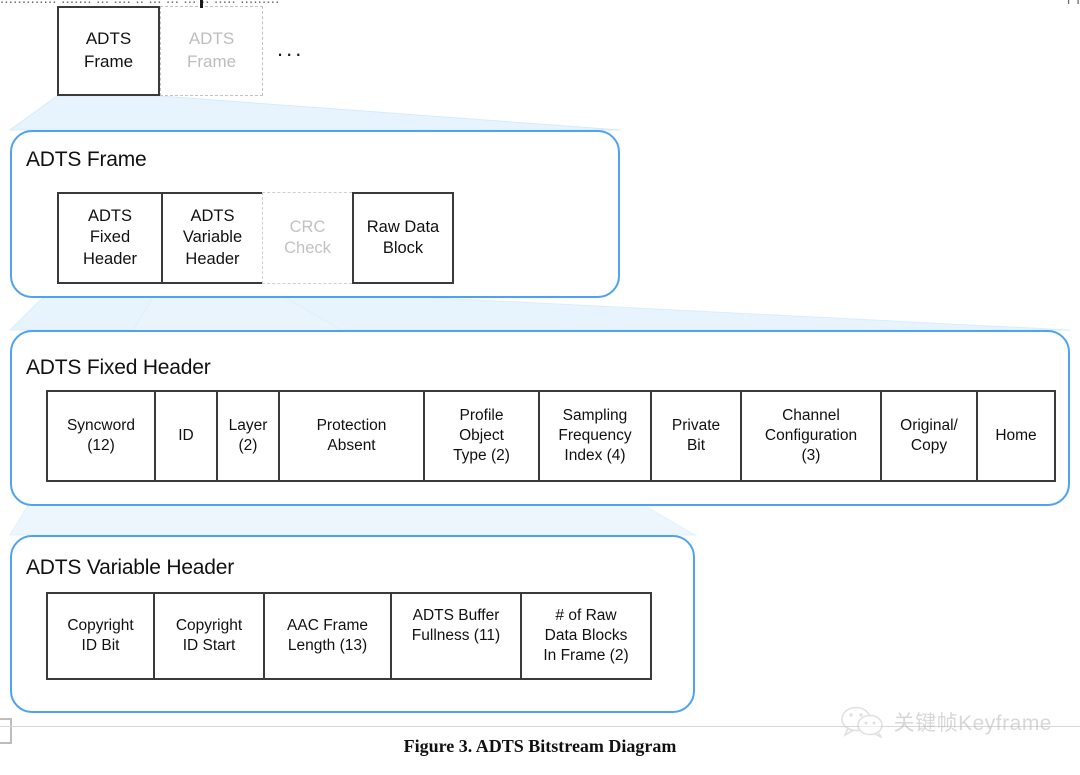  What do you see at coordinates (540, 746) in the screenshot?
I see `figure-caption: Figure 3. ADTS Bitstream Diagram` at bounding box center [540, 746].